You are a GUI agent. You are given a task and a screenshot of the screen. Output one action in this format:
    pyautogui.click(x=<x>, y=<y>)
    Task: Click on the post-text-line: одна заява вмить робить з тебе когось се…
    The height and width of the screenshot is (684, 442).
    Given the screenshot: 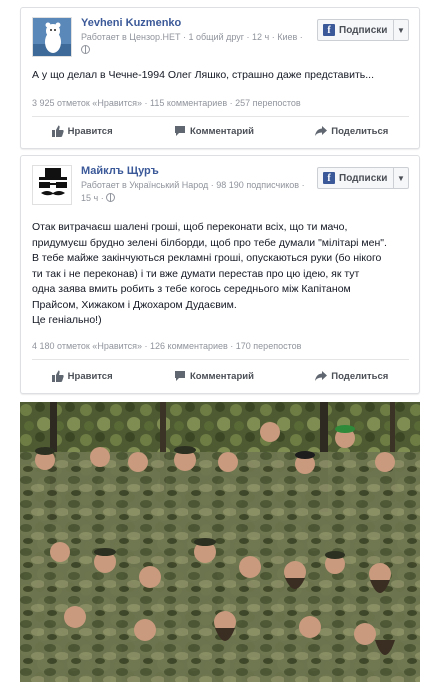 What is the action you would take?
    pyautogui.click(x=191, y=289)
    